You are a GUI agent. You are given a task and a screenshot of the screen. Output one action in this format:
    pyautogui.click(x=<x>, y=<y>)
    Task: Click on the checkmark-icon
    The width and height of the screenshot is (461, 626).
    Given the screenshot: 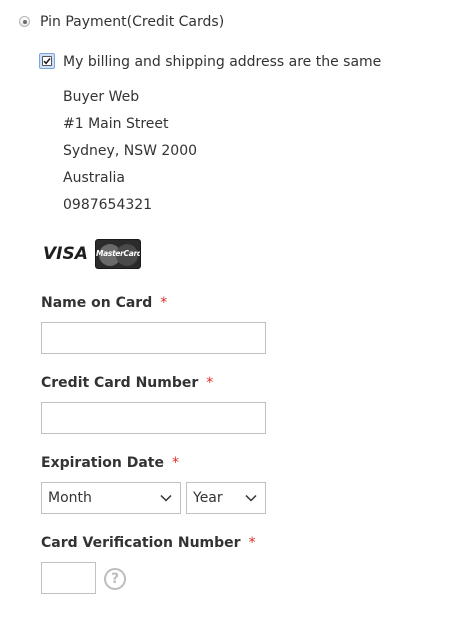 What is the action you would take?
    pyautogui.click(x=47, y=61)
    